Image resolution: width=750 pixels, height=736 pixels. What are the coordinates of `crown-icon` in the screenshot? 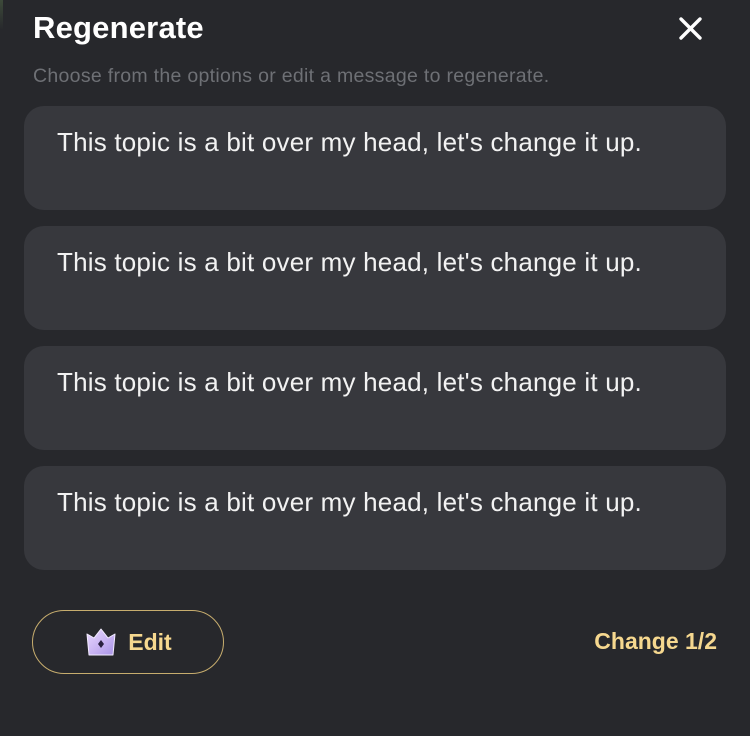 It's located at (101, 642).